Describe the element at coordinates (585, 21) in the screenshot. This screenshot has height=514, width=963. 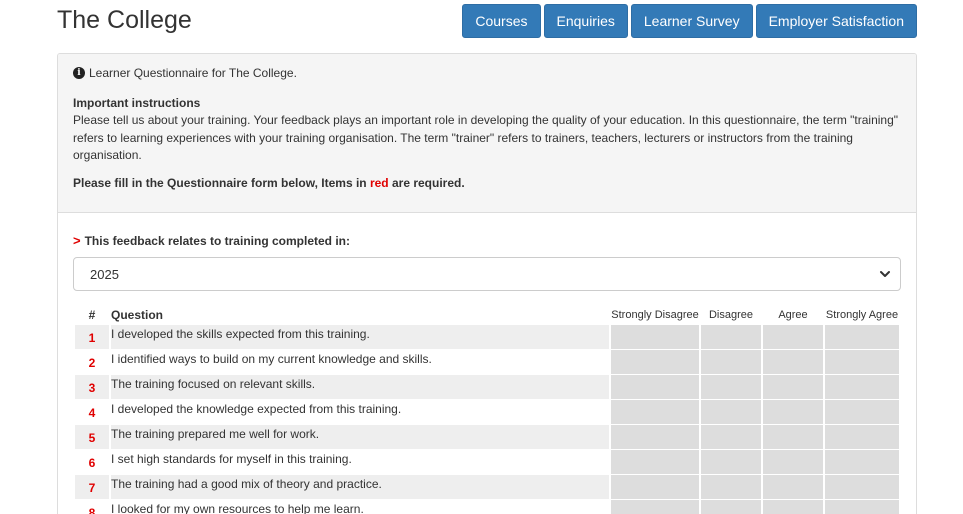
I see `enquiries-button: Enquiries` at that location.